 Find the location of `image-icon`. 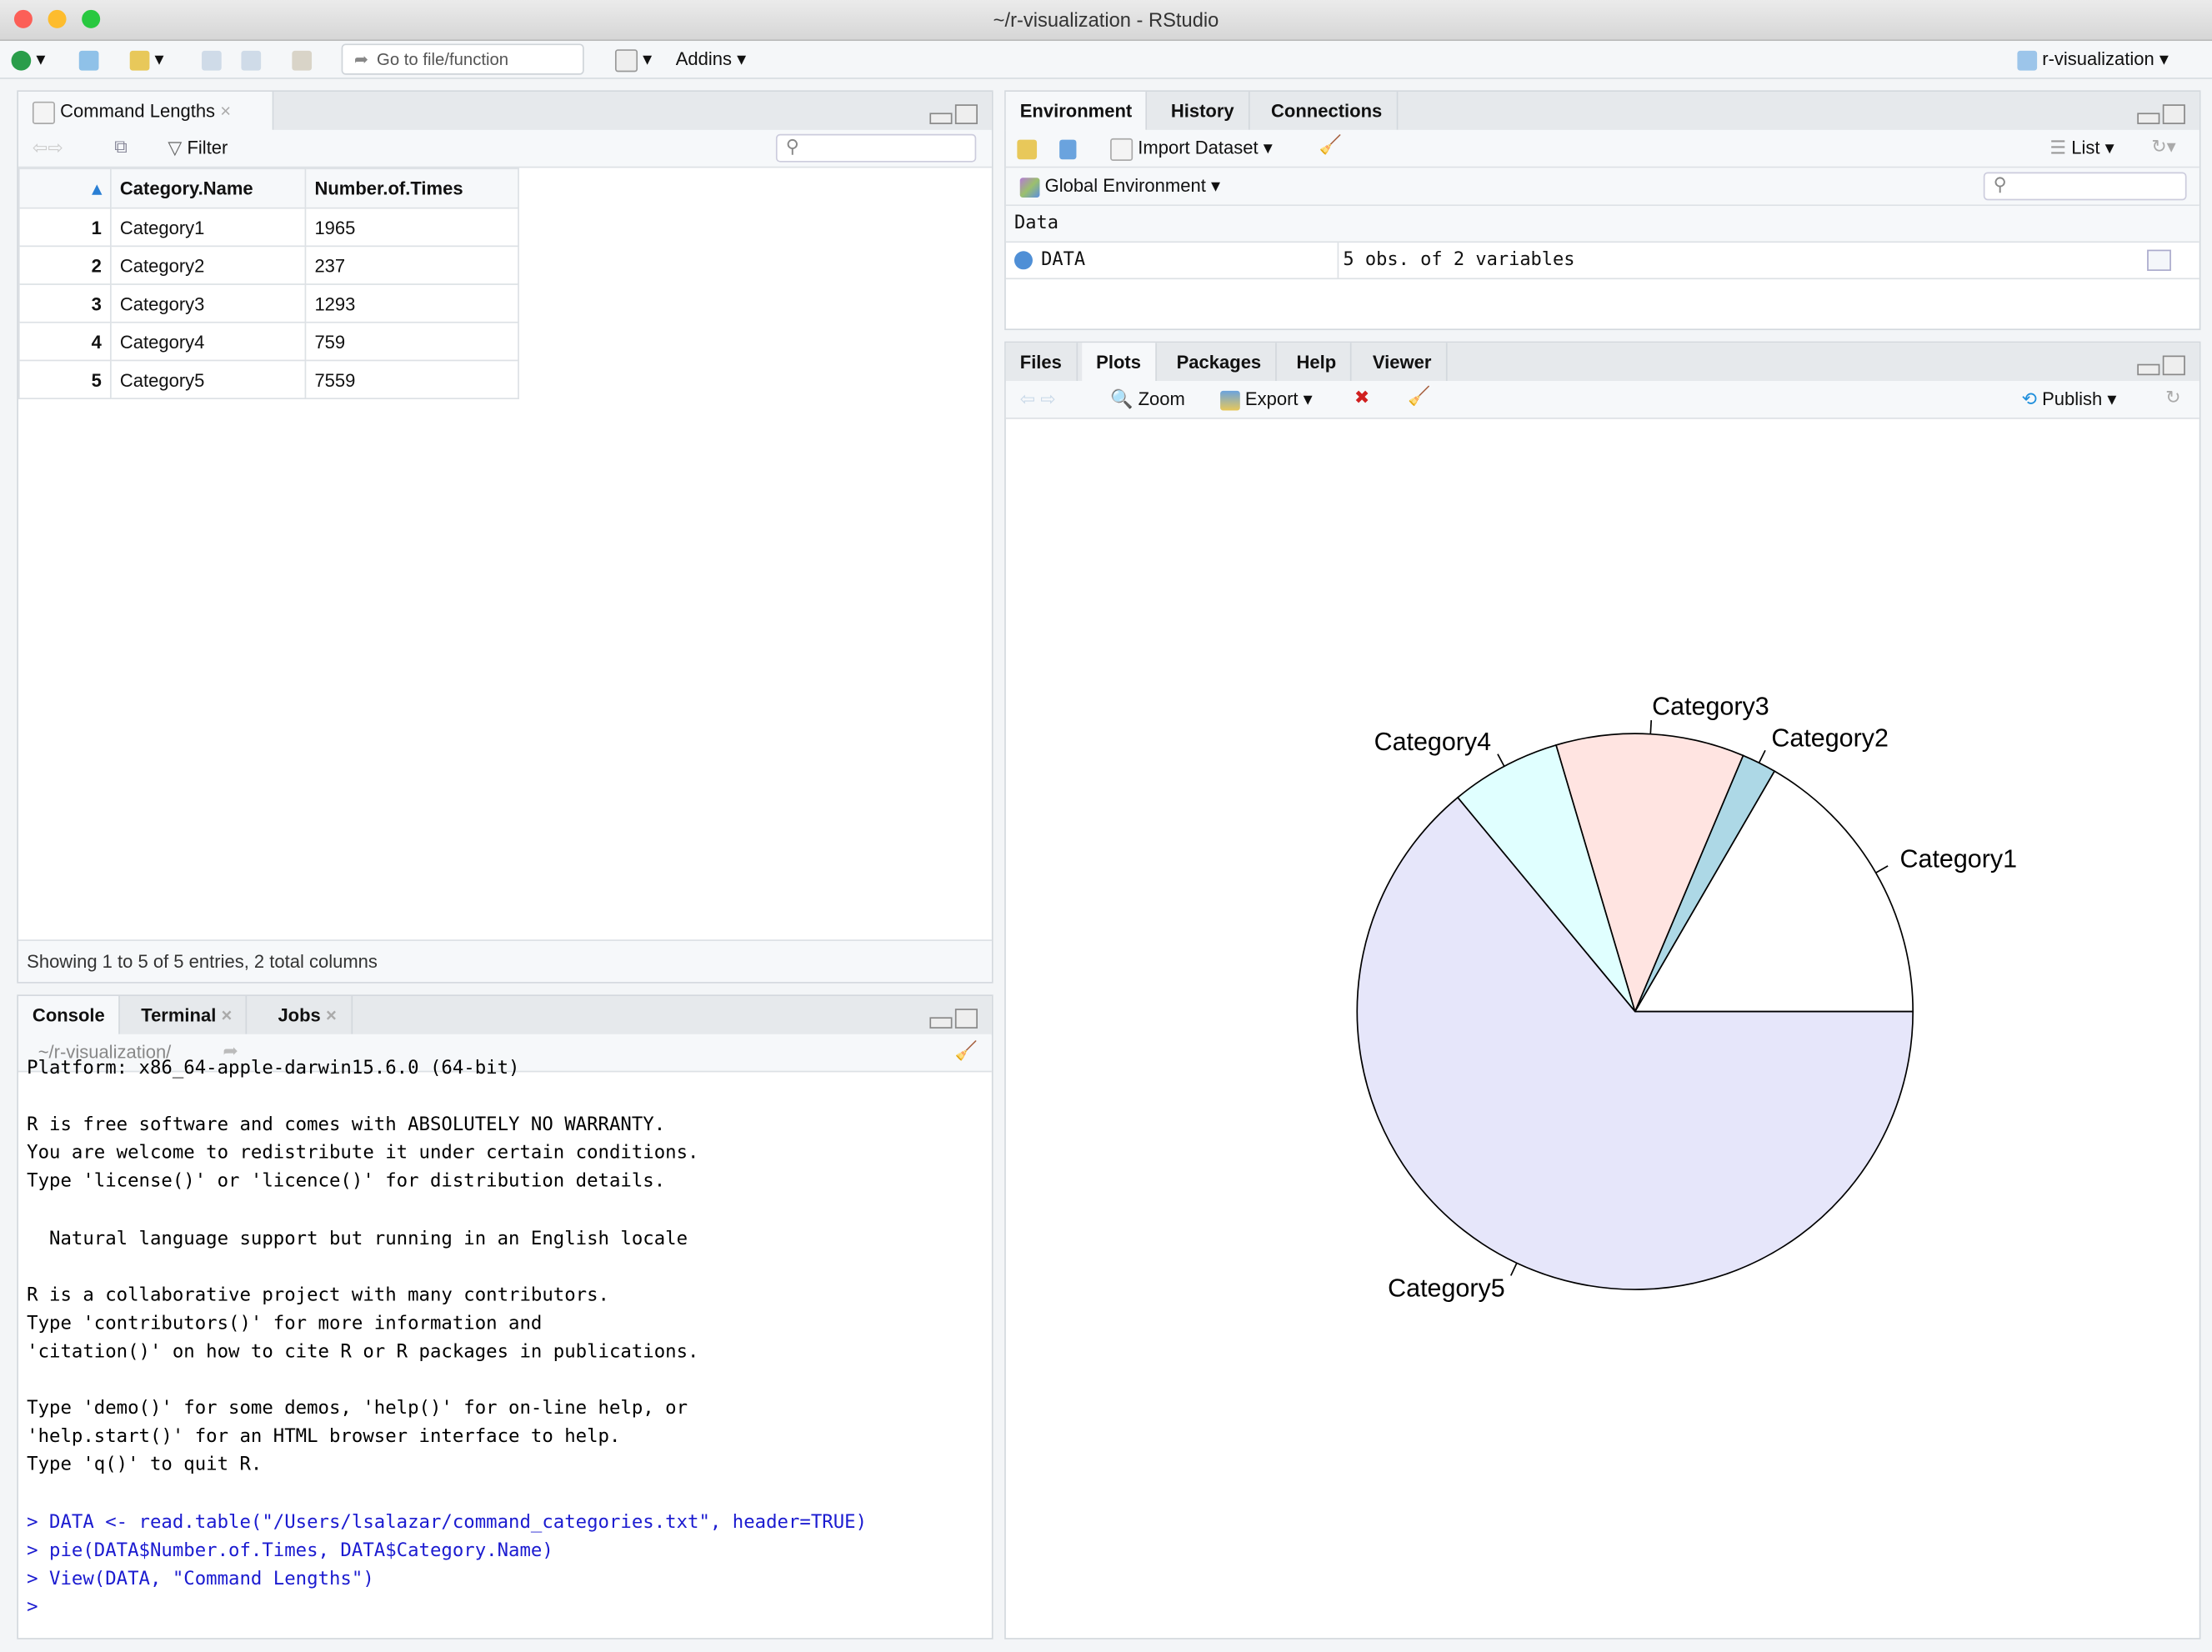

image-icon is located at coordinates (1230, 400).